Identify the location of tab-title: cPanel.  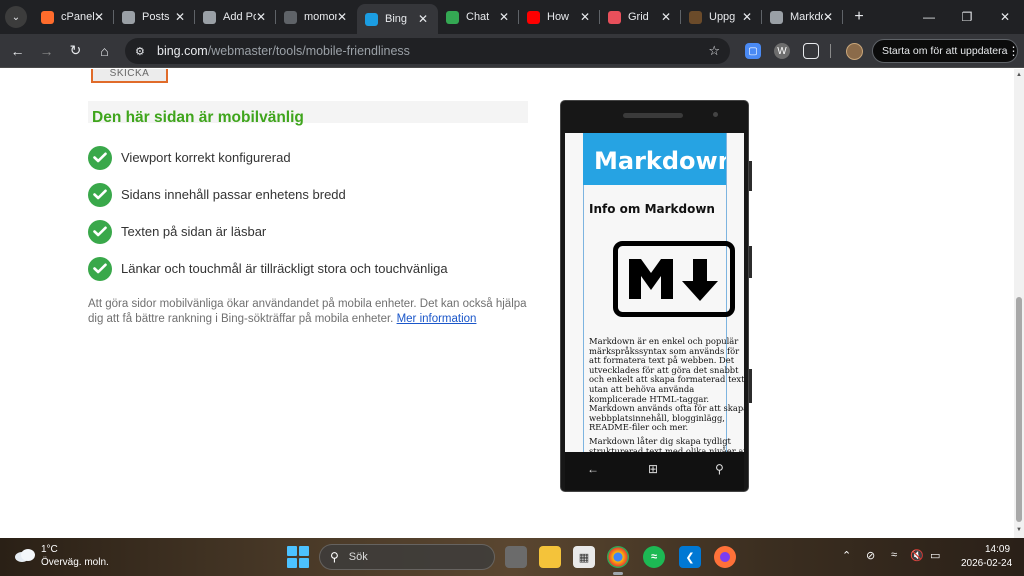
(77, 17).